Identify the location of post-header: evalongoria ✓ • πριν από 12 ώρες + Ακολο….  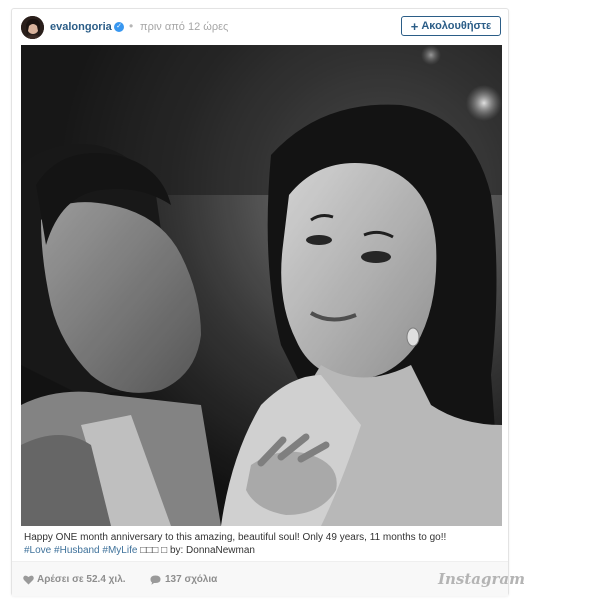
(260, 27).